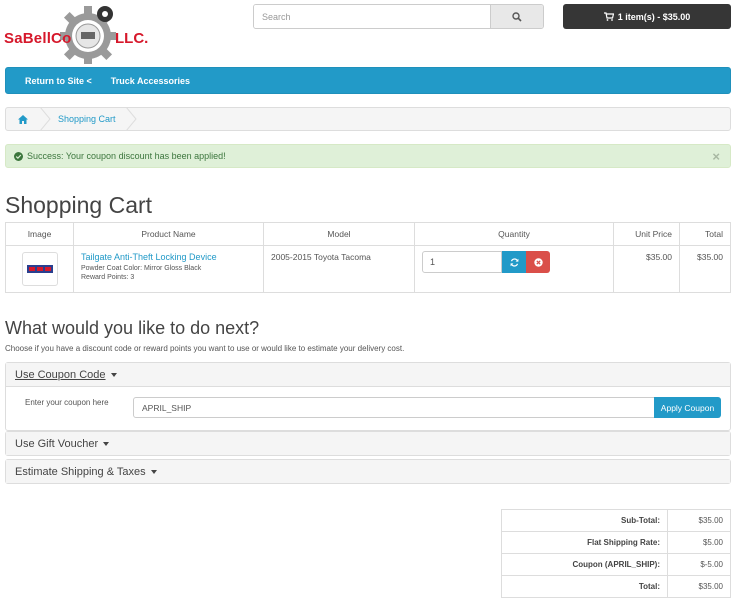  I want to click on column-header-unit-price: Unit Price, so click(646, 234).